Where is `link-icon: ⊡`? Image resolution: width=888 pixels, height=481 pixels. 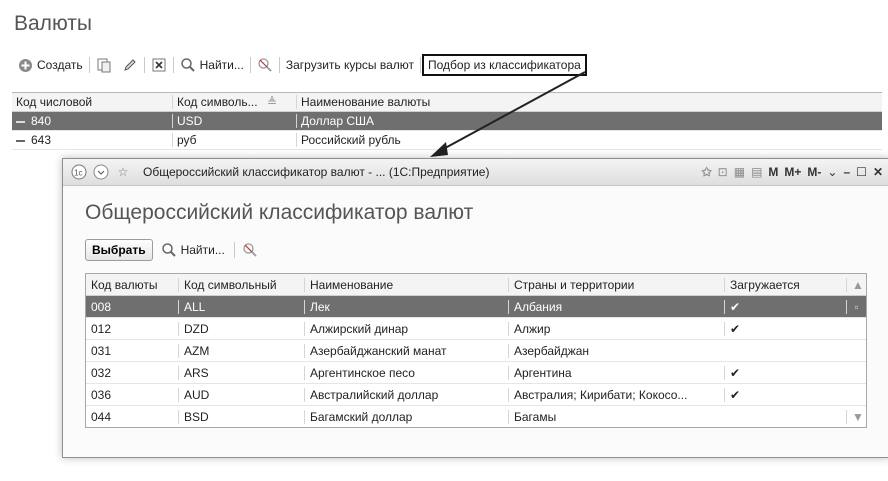
link-icon: ⊡ is located at coordinates (723, 172).